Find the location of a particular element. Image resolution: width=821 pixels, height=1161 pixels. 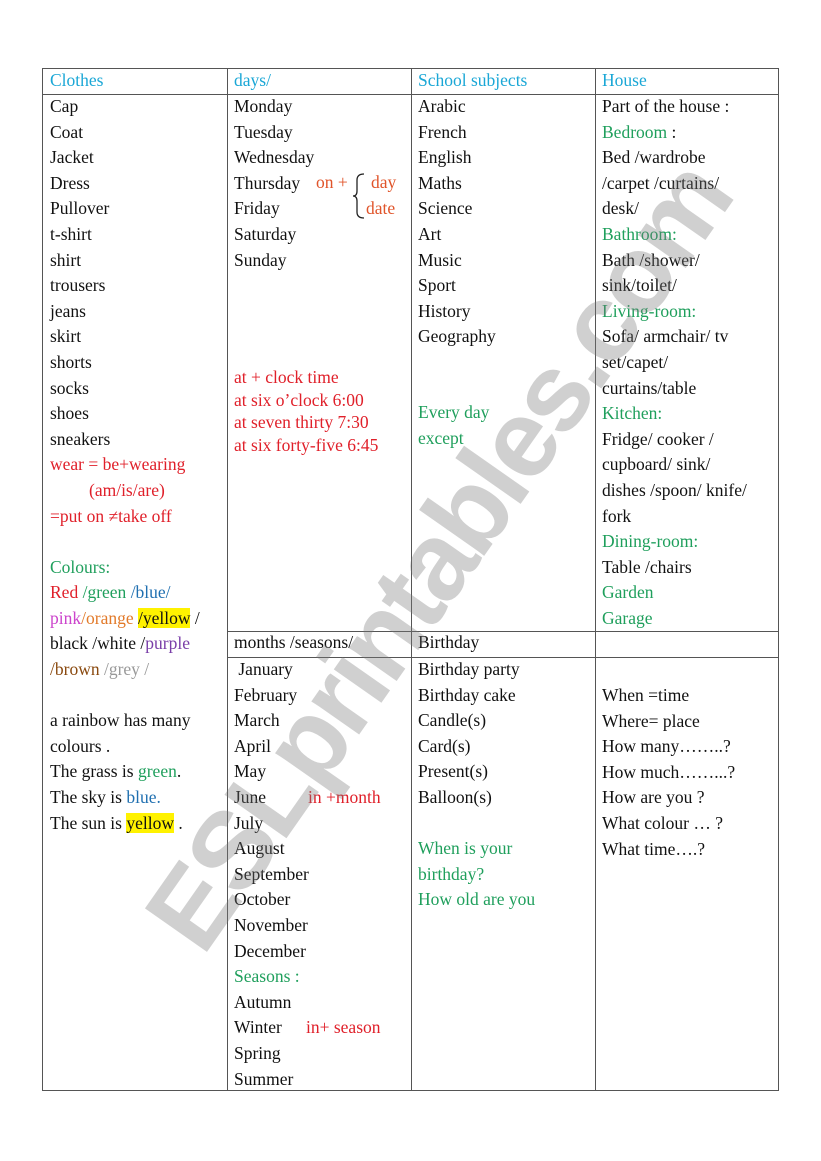

header-school-subjects: School subjects is located at coordinates (473, 80).